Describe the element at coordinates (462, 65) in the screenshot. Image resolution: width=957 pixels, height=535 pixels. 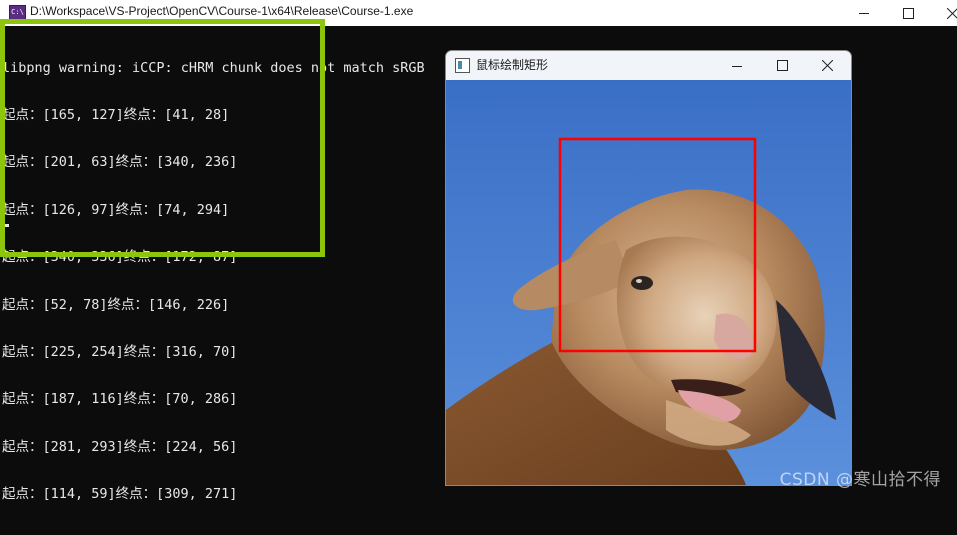
I see `opencv-window-icon` at that location.